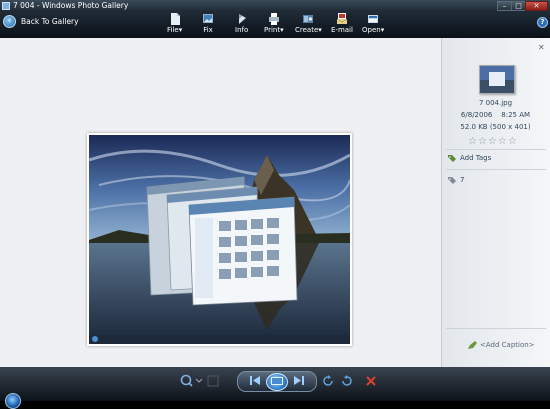 Image resolution: width=550 pixels, height=409 pixels. Describe the element at coordinates (273, 19) in the screenshot. I see `print-icon` at that location.